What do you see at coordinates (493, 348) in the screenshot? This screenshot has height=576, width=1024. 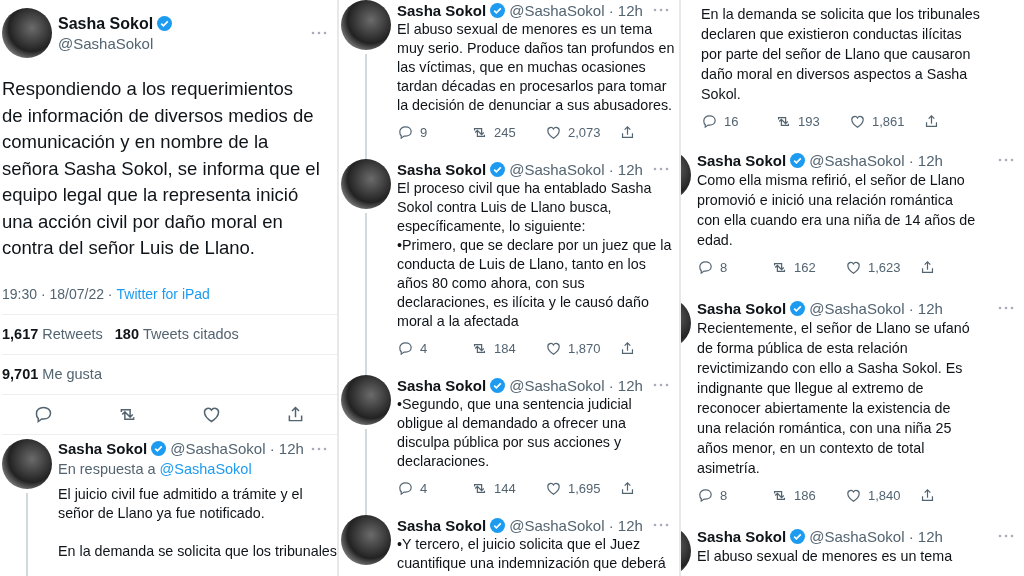 I see `retweet-button: 184` at bounding box center [493, 348].